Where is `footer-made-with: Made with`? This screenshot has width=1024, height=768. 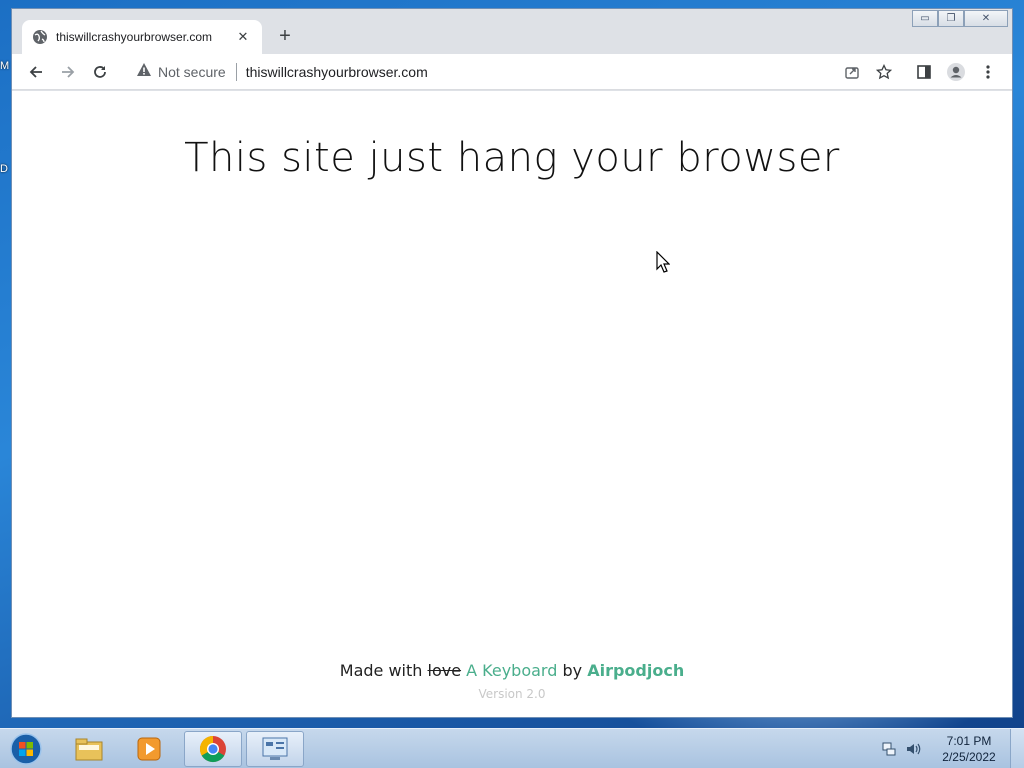
footer-made-with: Made with is located at coordinates (381, 670).